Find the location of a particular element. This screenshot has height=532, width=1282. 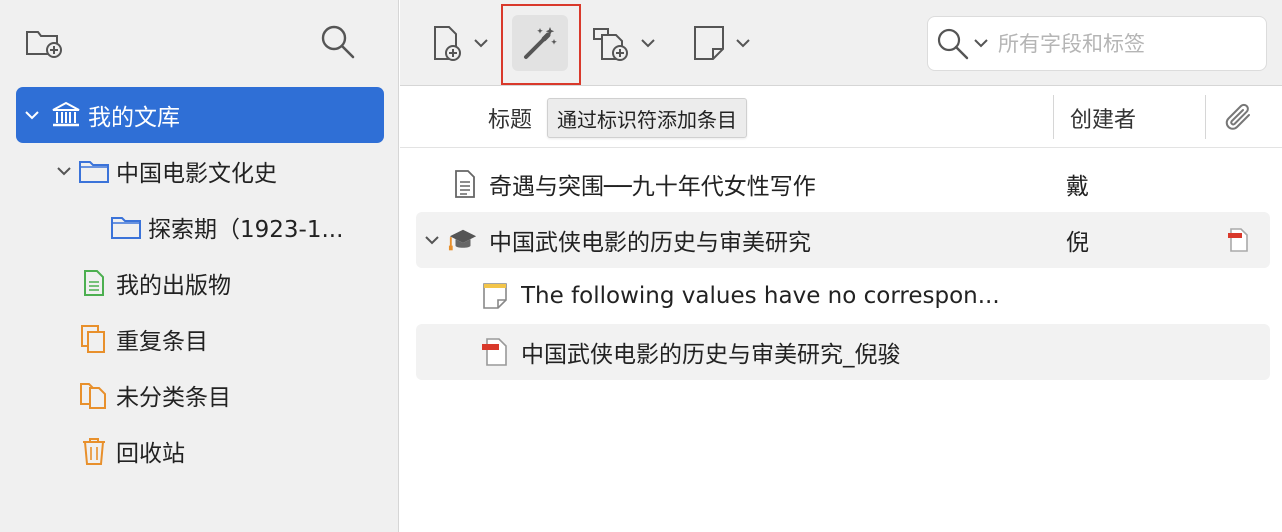

item-row: 奇遇与突围──九十年代女性写作 戴 is located at coordinates (843, 184).